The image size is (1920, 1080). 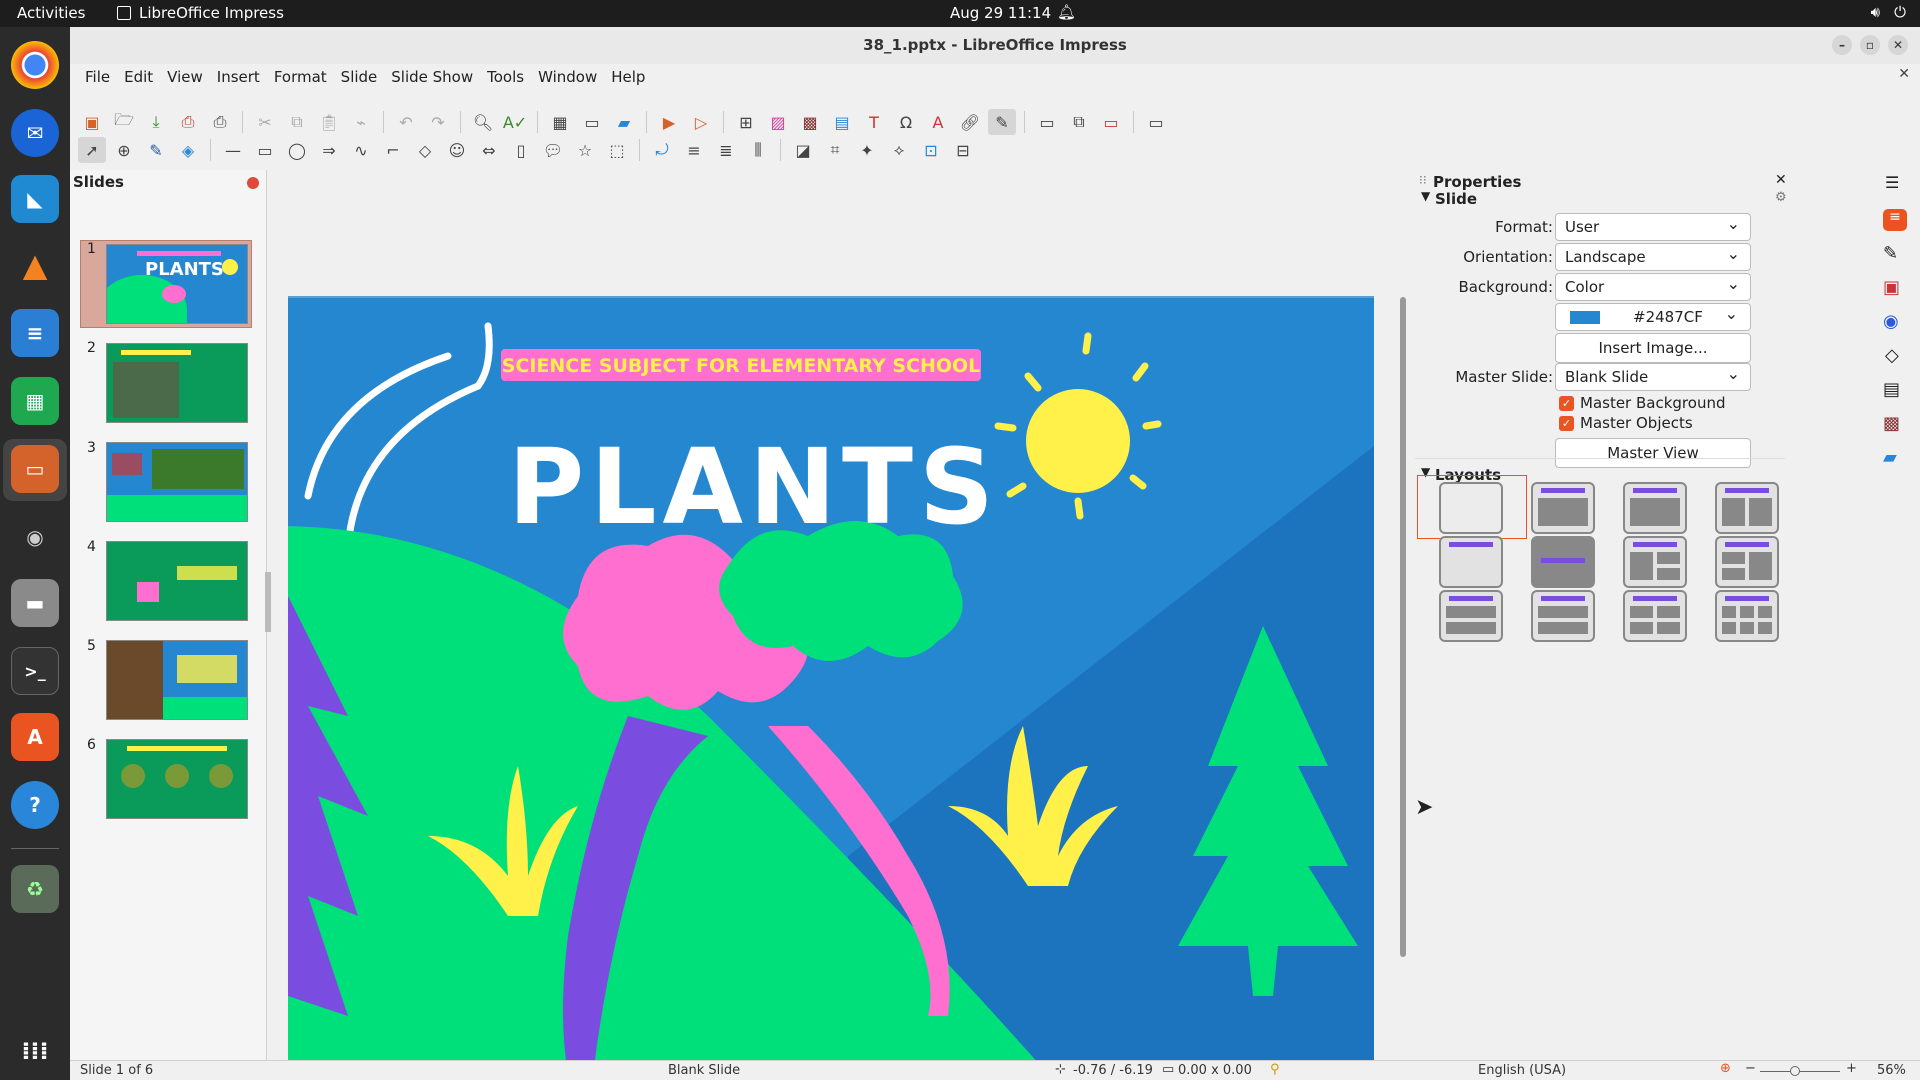 I want to click on copy-icon: ⧉, so click(x=297, y=122).